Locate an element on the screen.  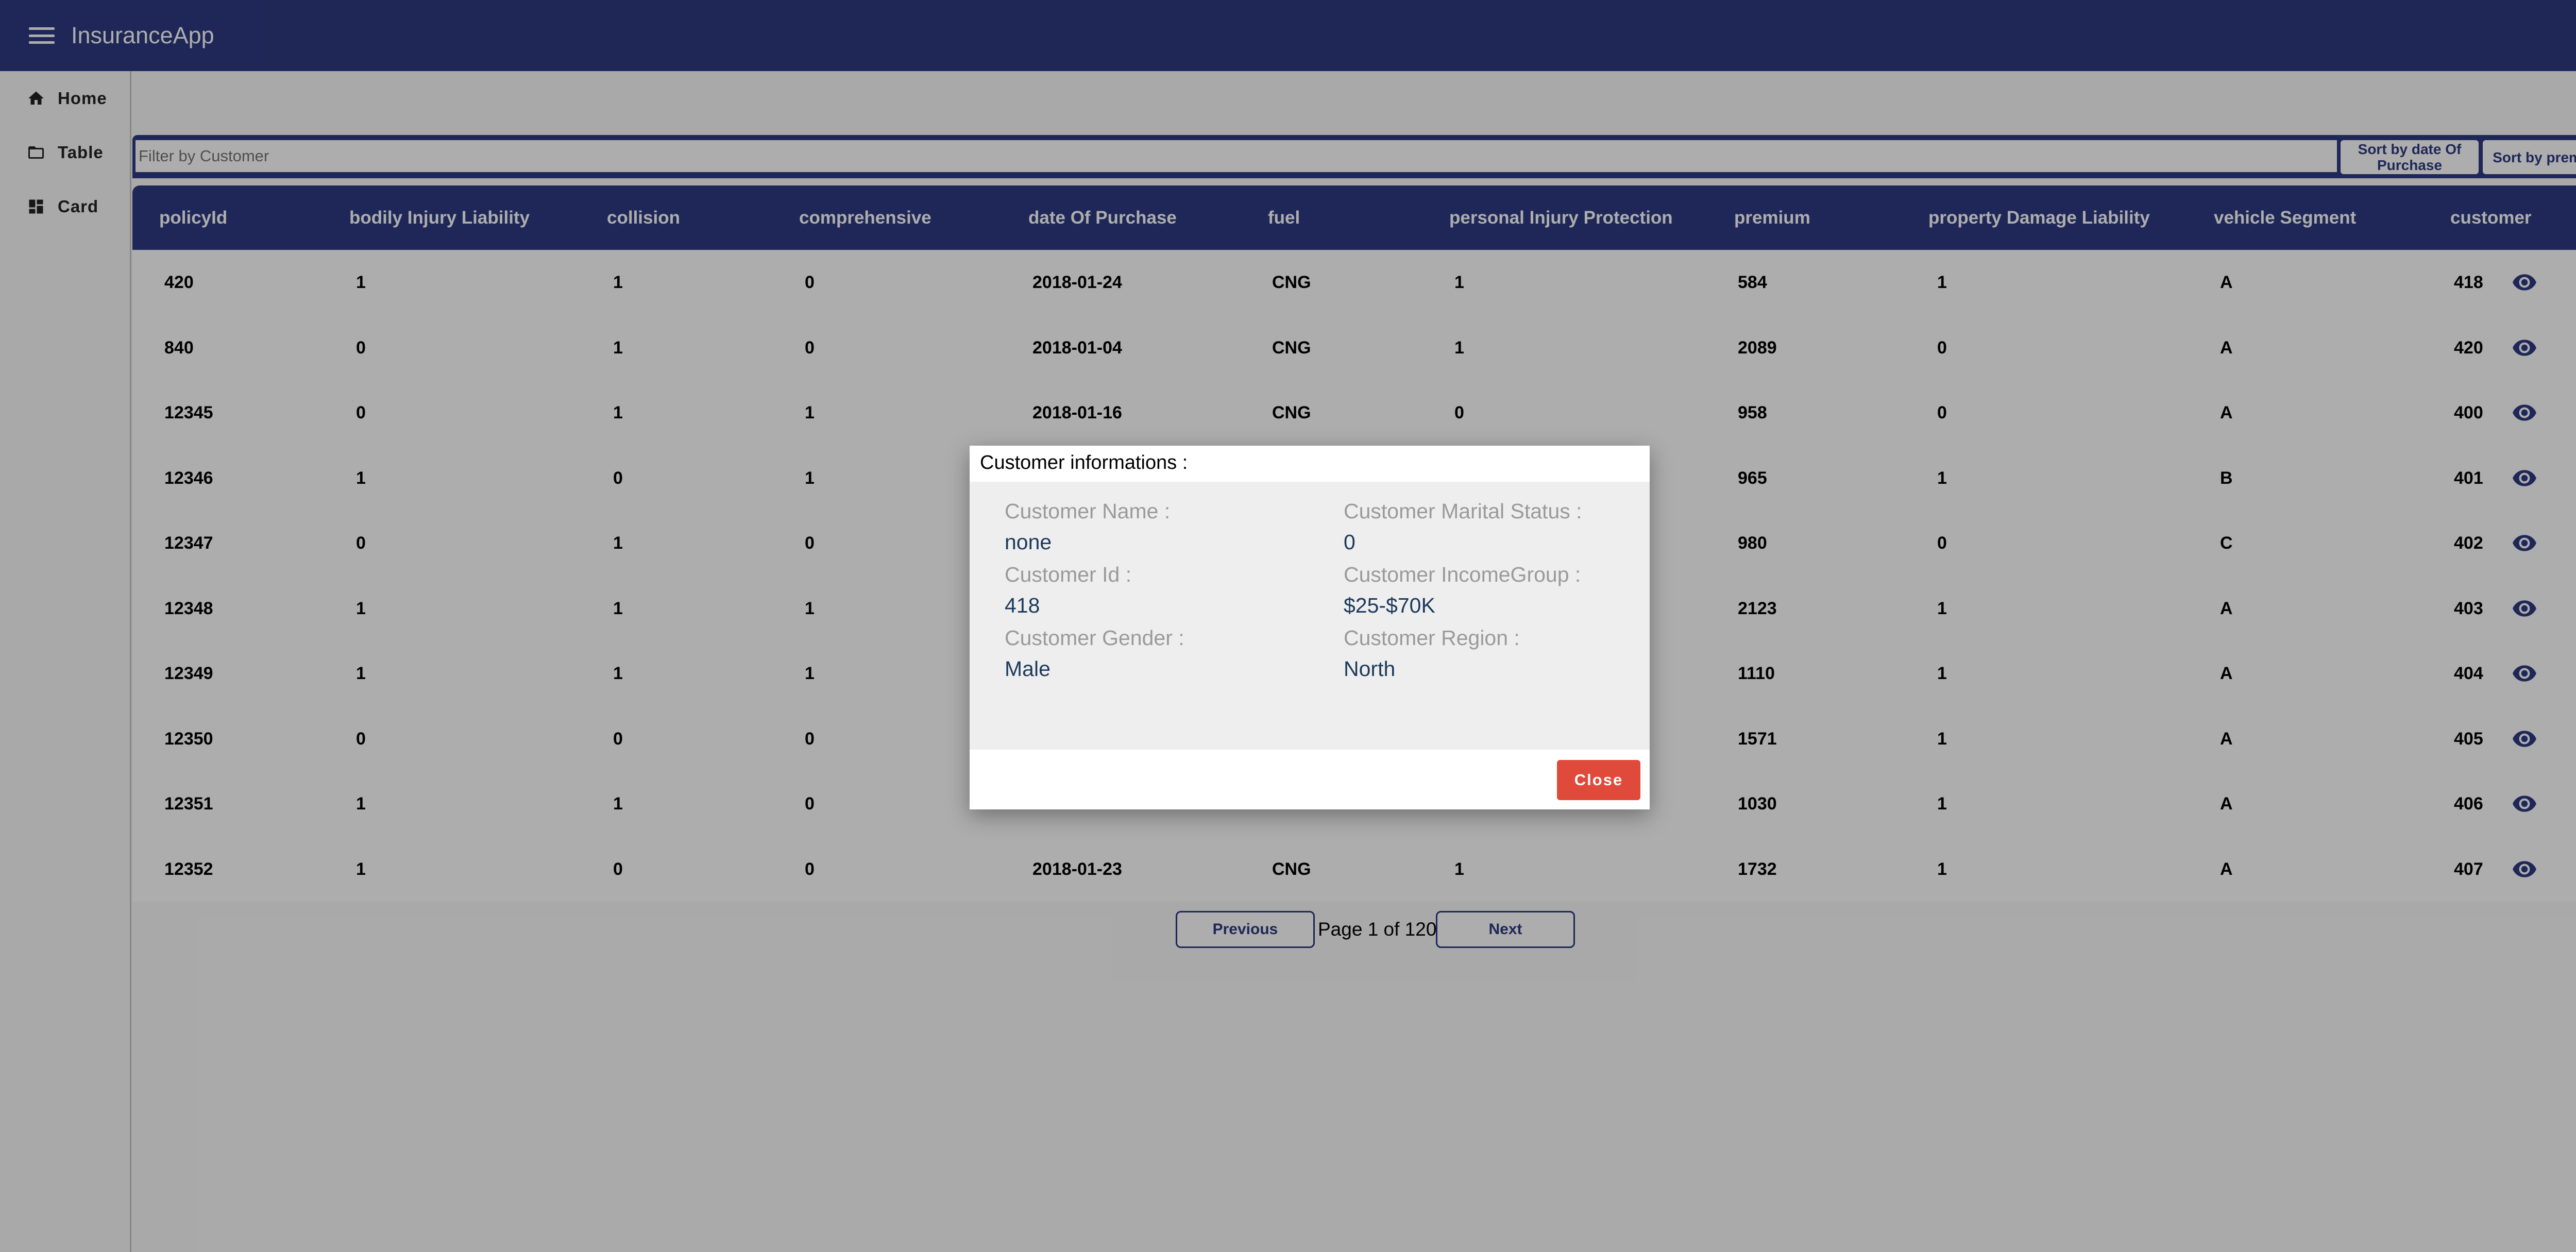
customer-marital-status-field: Customer Marital Status : 0 is located at coordinates (1498, 527).